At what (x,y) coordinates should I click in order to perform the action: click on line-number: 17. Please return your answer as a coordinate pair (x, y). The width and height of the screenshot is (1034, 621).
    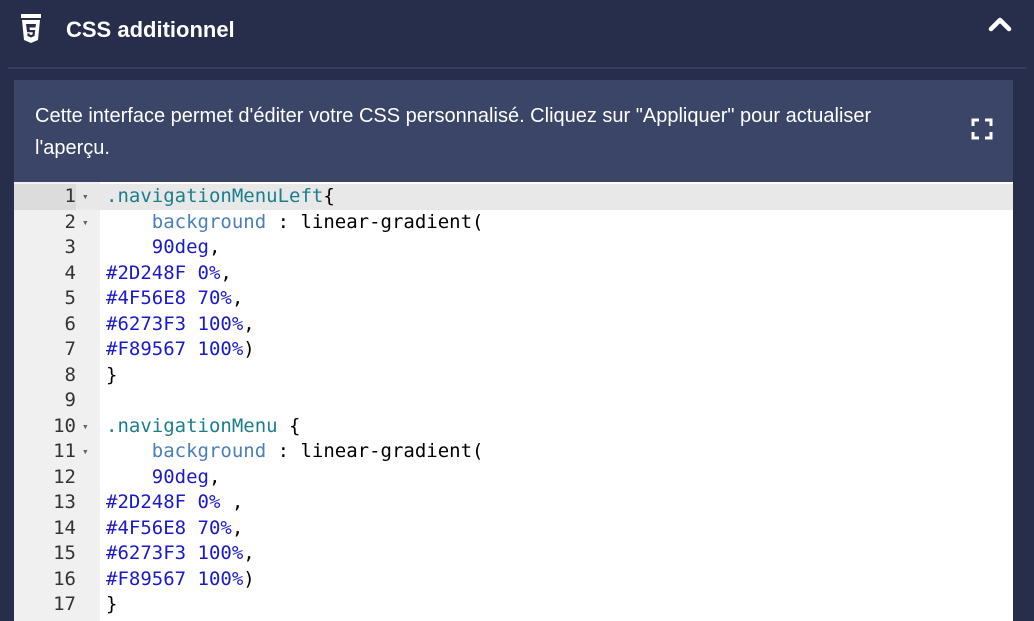
    Looking at the image, I should click on (64, 604).